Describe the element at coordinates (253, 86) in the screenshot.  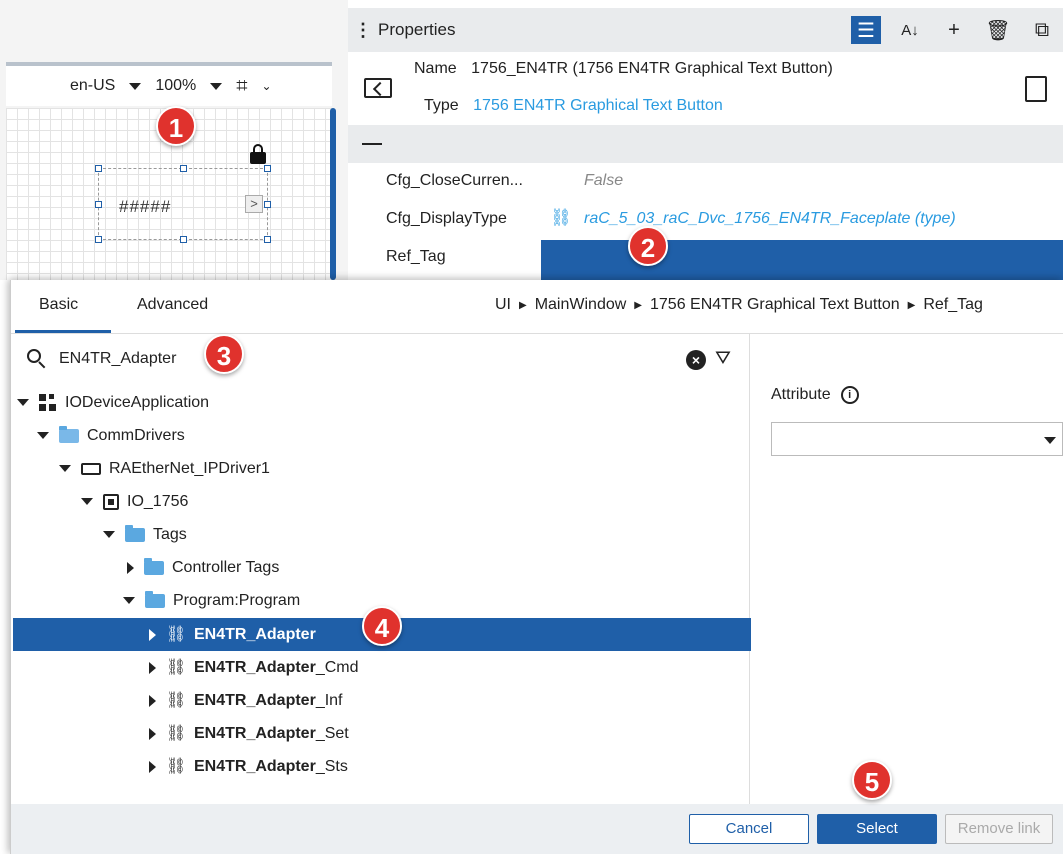
I see `grid-settings-button: ⌗ ⌄` at that location.